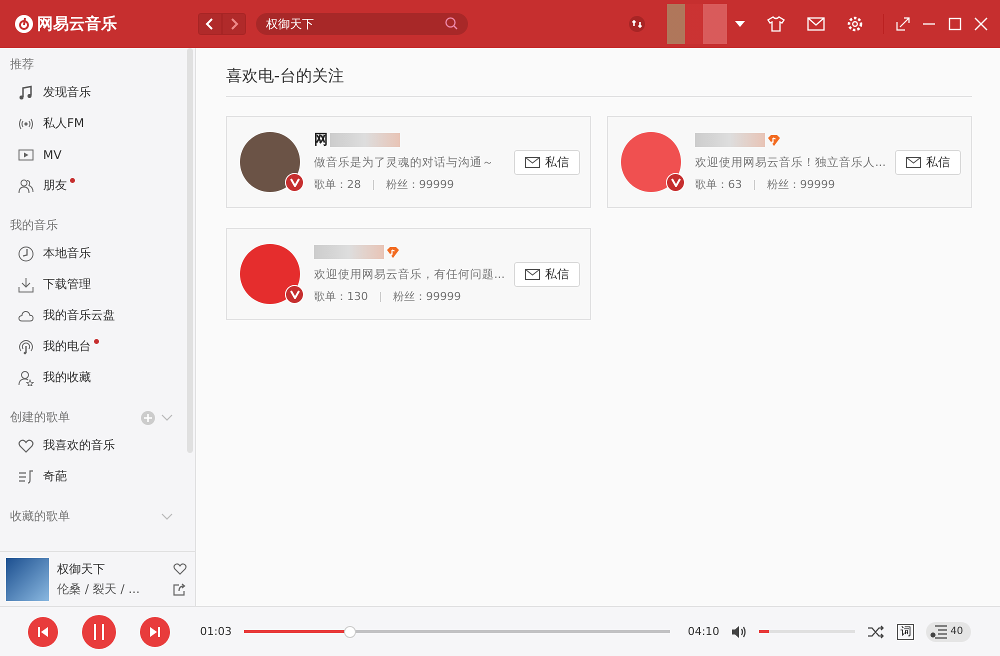 Image resolution: width=1000 pixels, height=656 pixels. Describe the element at coordinates (337, 184) in the screenshot. I see `playlist-count: 歌单：28` at that location.